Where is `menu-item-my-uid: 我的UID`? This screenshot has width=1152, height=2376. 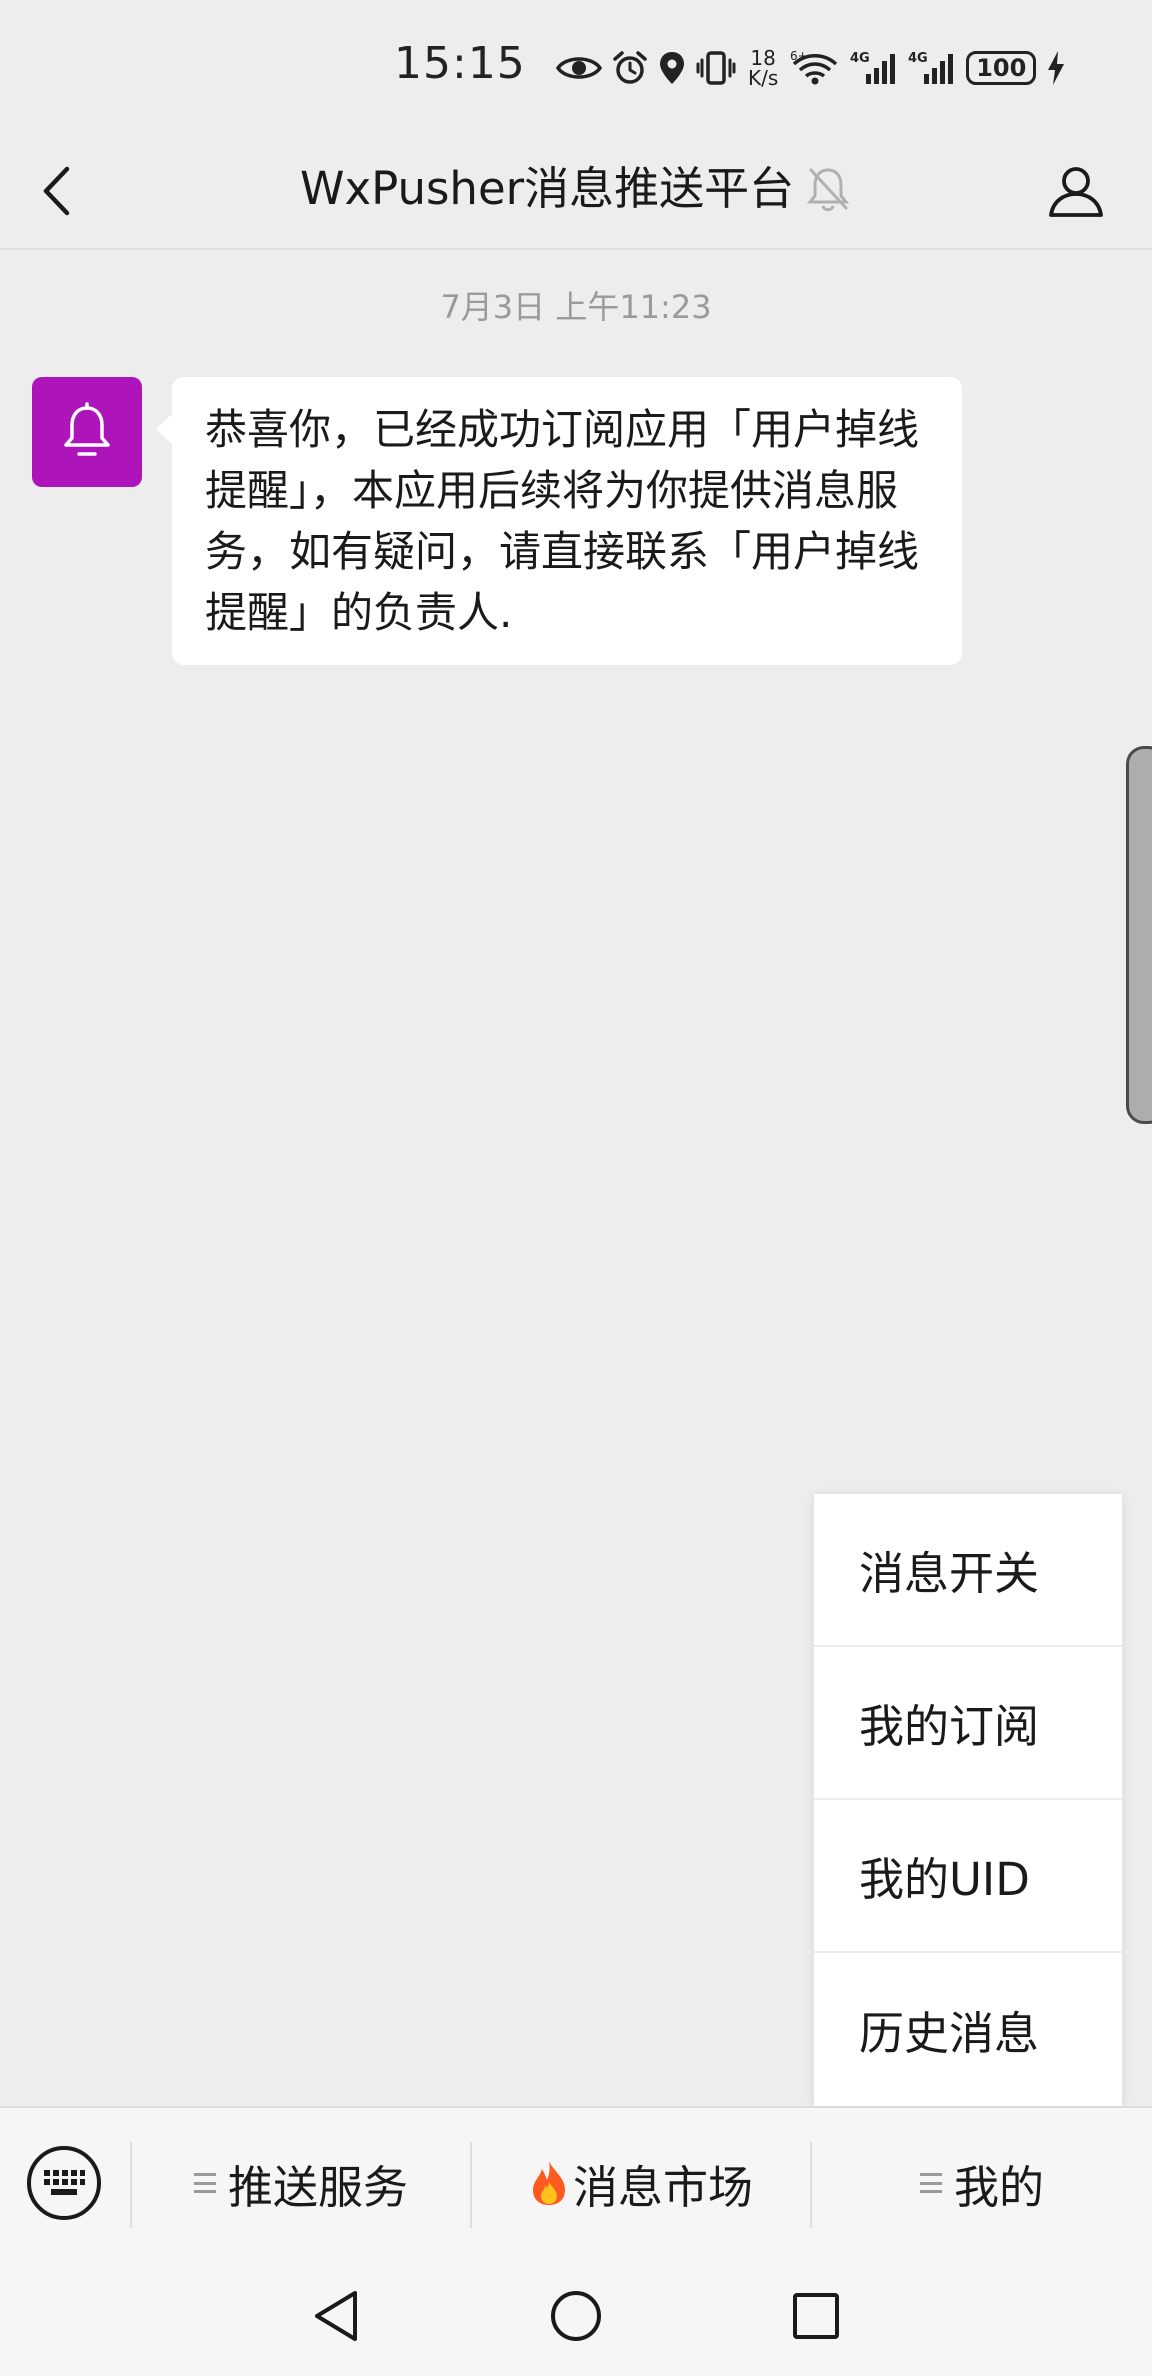 menu-item-my-uid: 我的UID is located at coordinates (968, 1876).